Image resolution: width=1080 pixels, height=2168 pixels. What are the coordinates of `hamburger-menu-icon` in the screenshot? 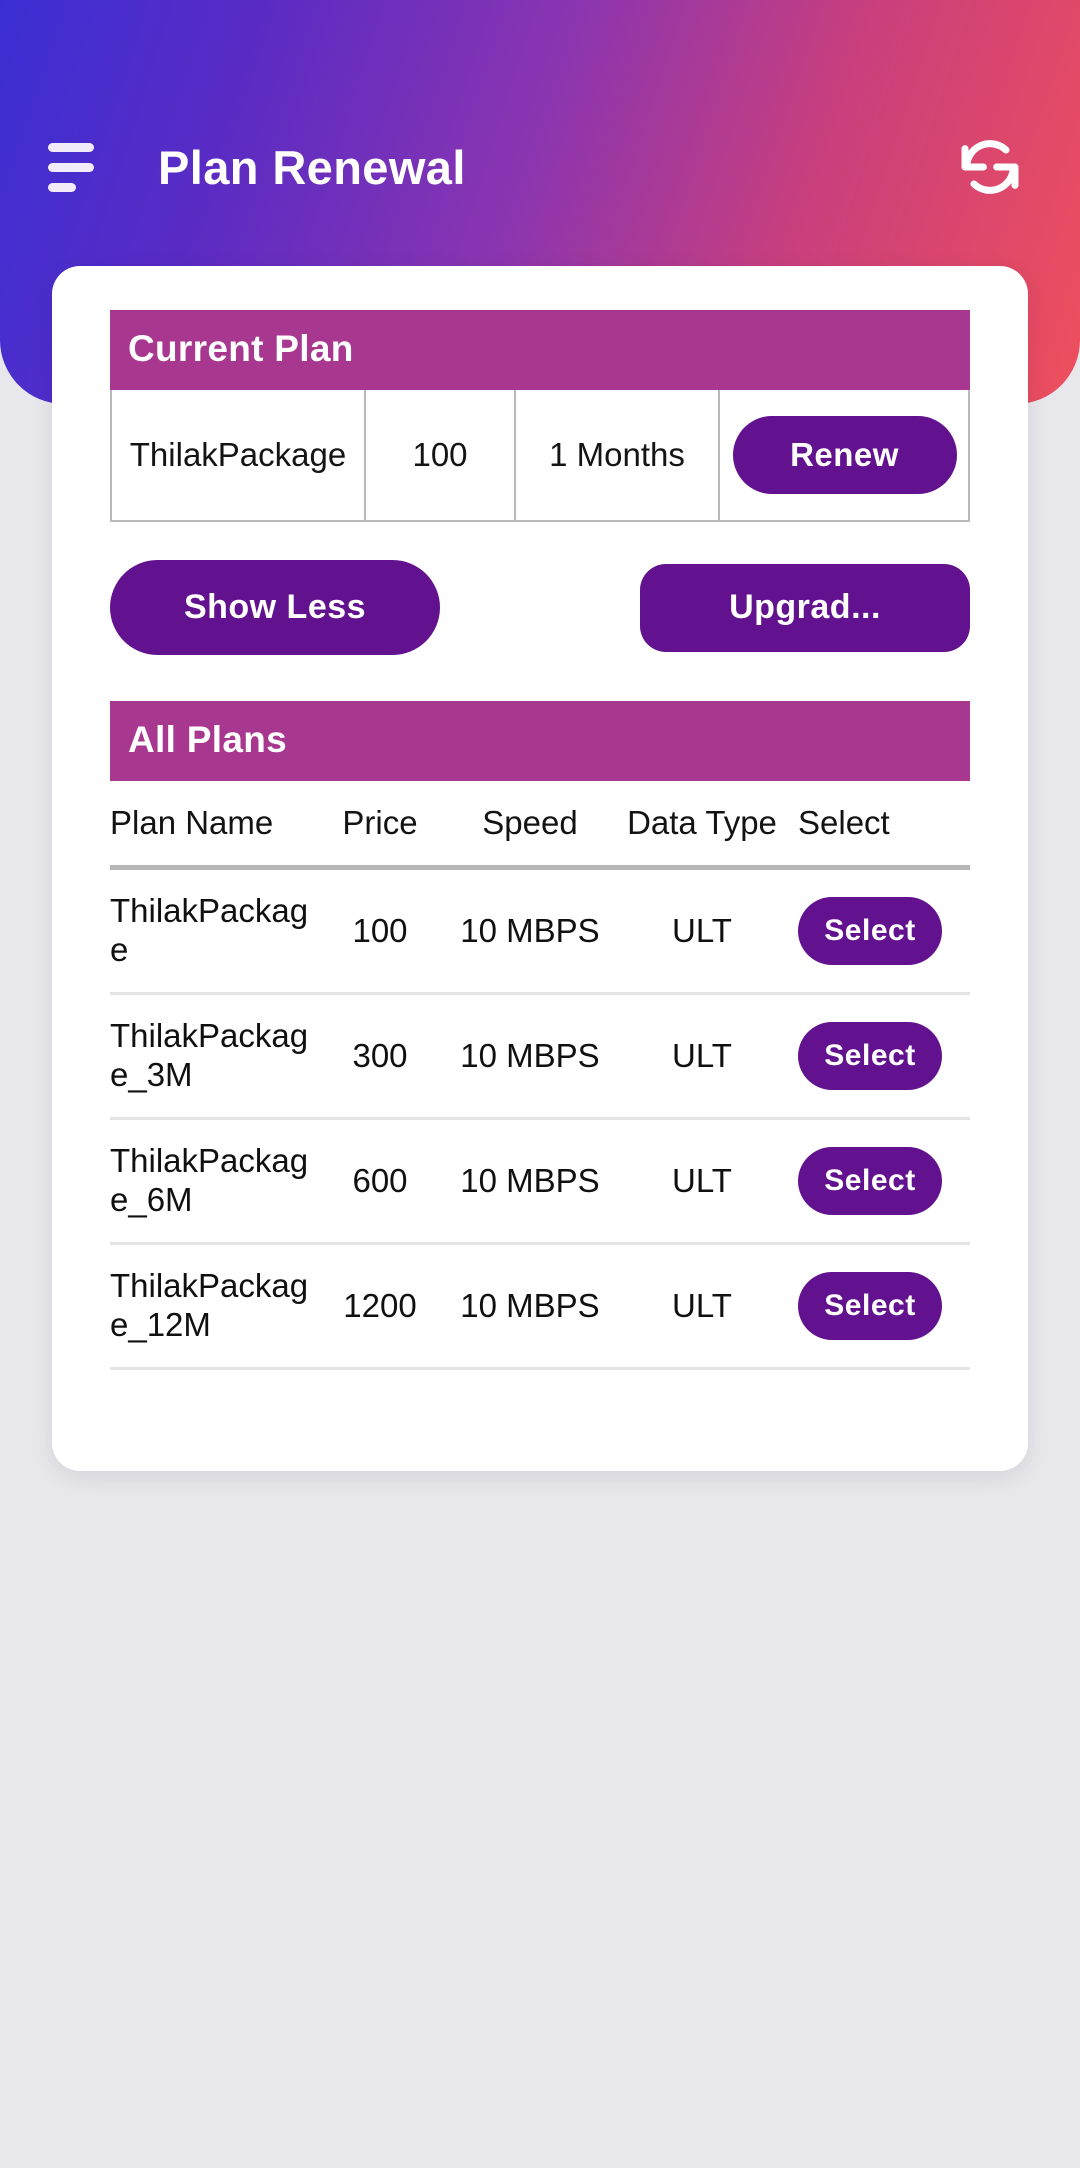 It's located at (72, 167).